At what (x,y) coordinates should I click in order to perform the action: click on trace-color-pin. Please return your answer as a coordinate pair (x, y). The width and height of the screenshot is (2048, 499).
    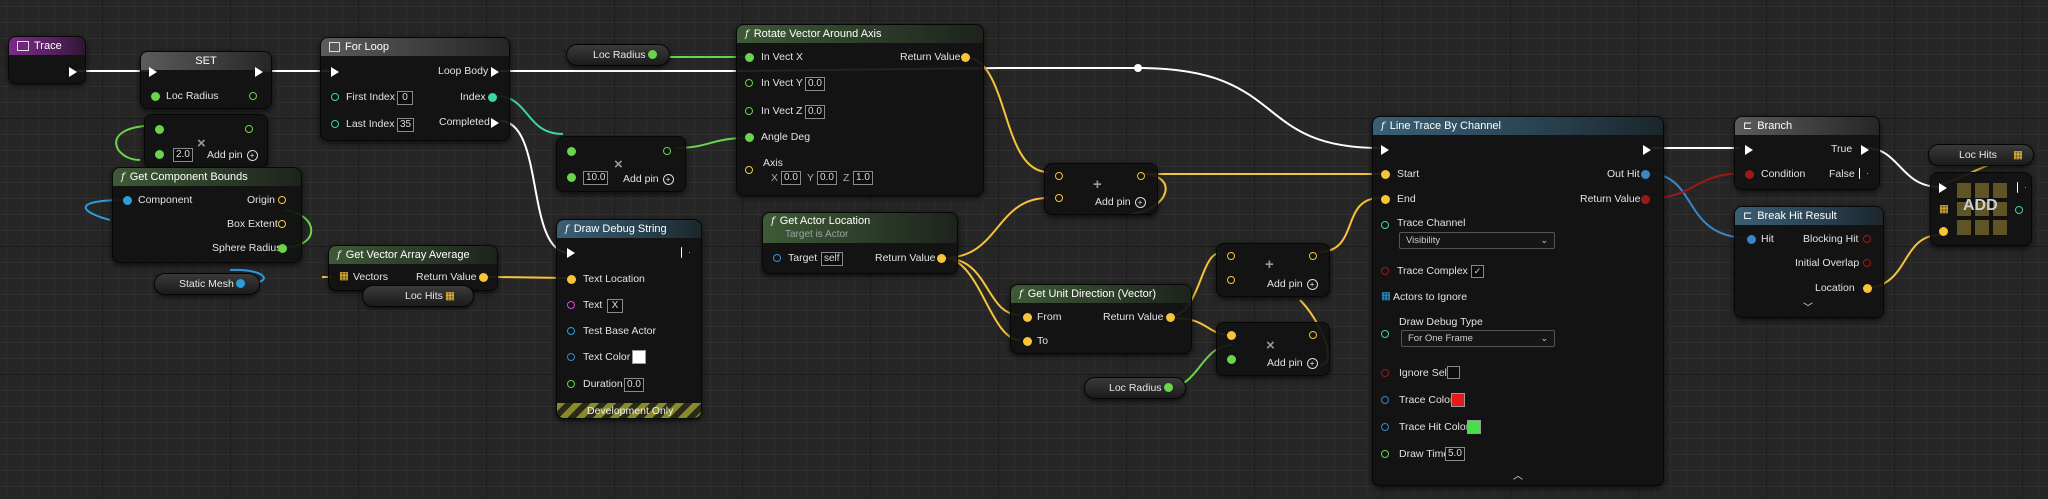
    Looking at the image, I should click on (1385, 400).